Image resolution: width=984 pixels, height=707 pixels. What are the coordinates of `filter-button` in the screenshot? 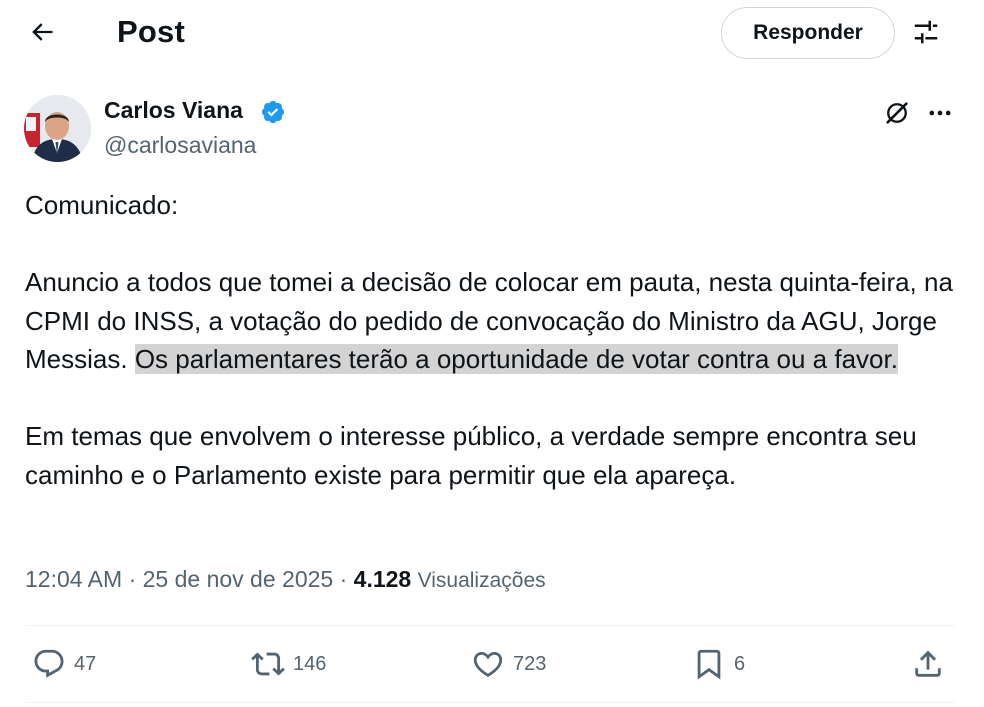 It's located at (926, 34).